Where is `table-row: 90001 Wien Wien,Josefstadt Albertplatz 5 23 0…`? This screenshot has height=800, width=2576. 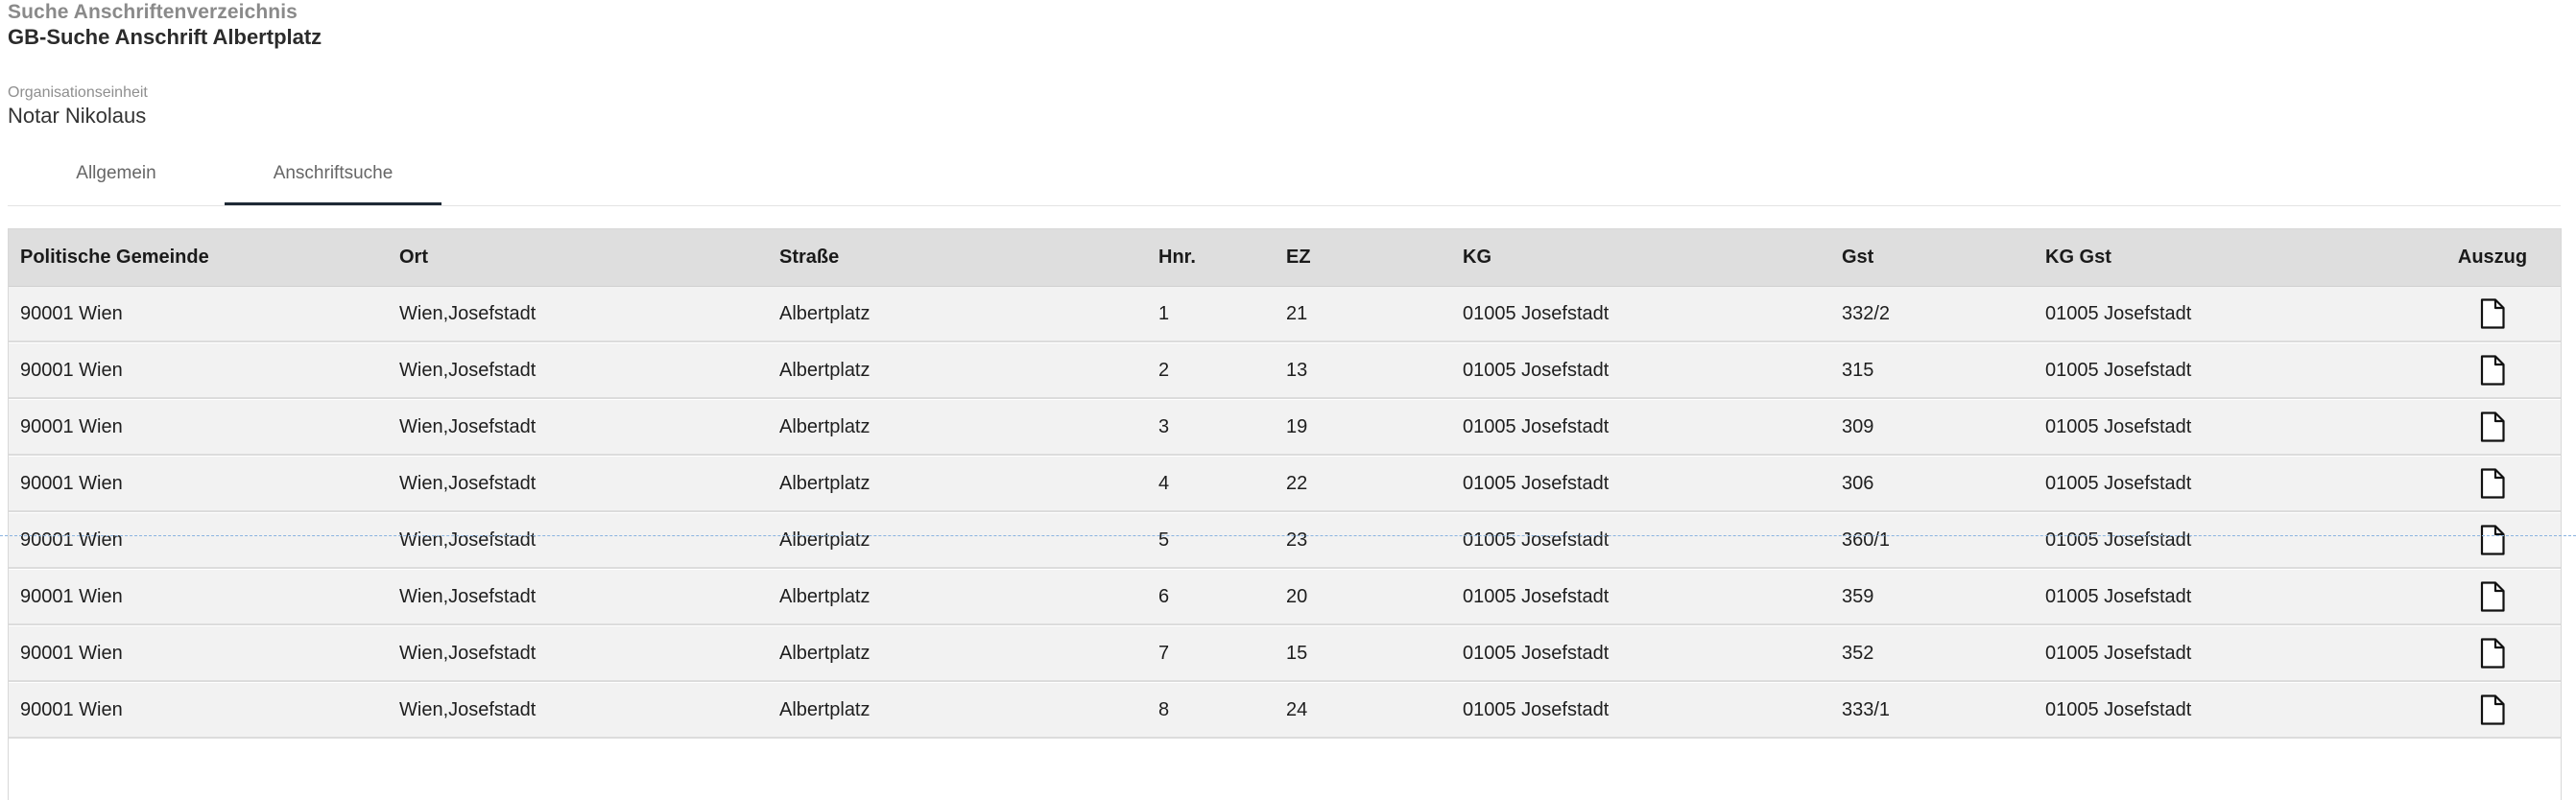 table-row: 90001 Wien Wien,Josefstadt Albertplatz 5 23 0… is located at coordinates (1285, 541).